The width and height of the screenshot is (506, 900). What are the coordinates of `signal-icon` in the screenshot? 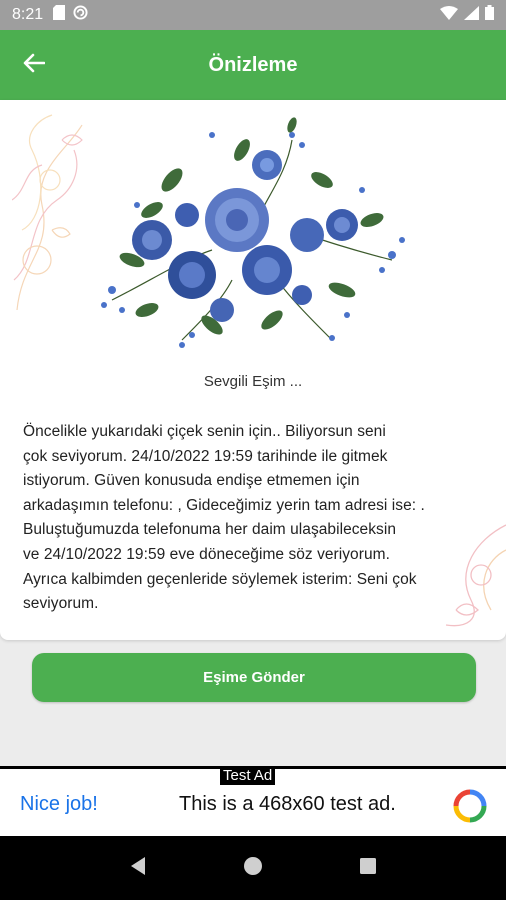 It's located at (471, 15).